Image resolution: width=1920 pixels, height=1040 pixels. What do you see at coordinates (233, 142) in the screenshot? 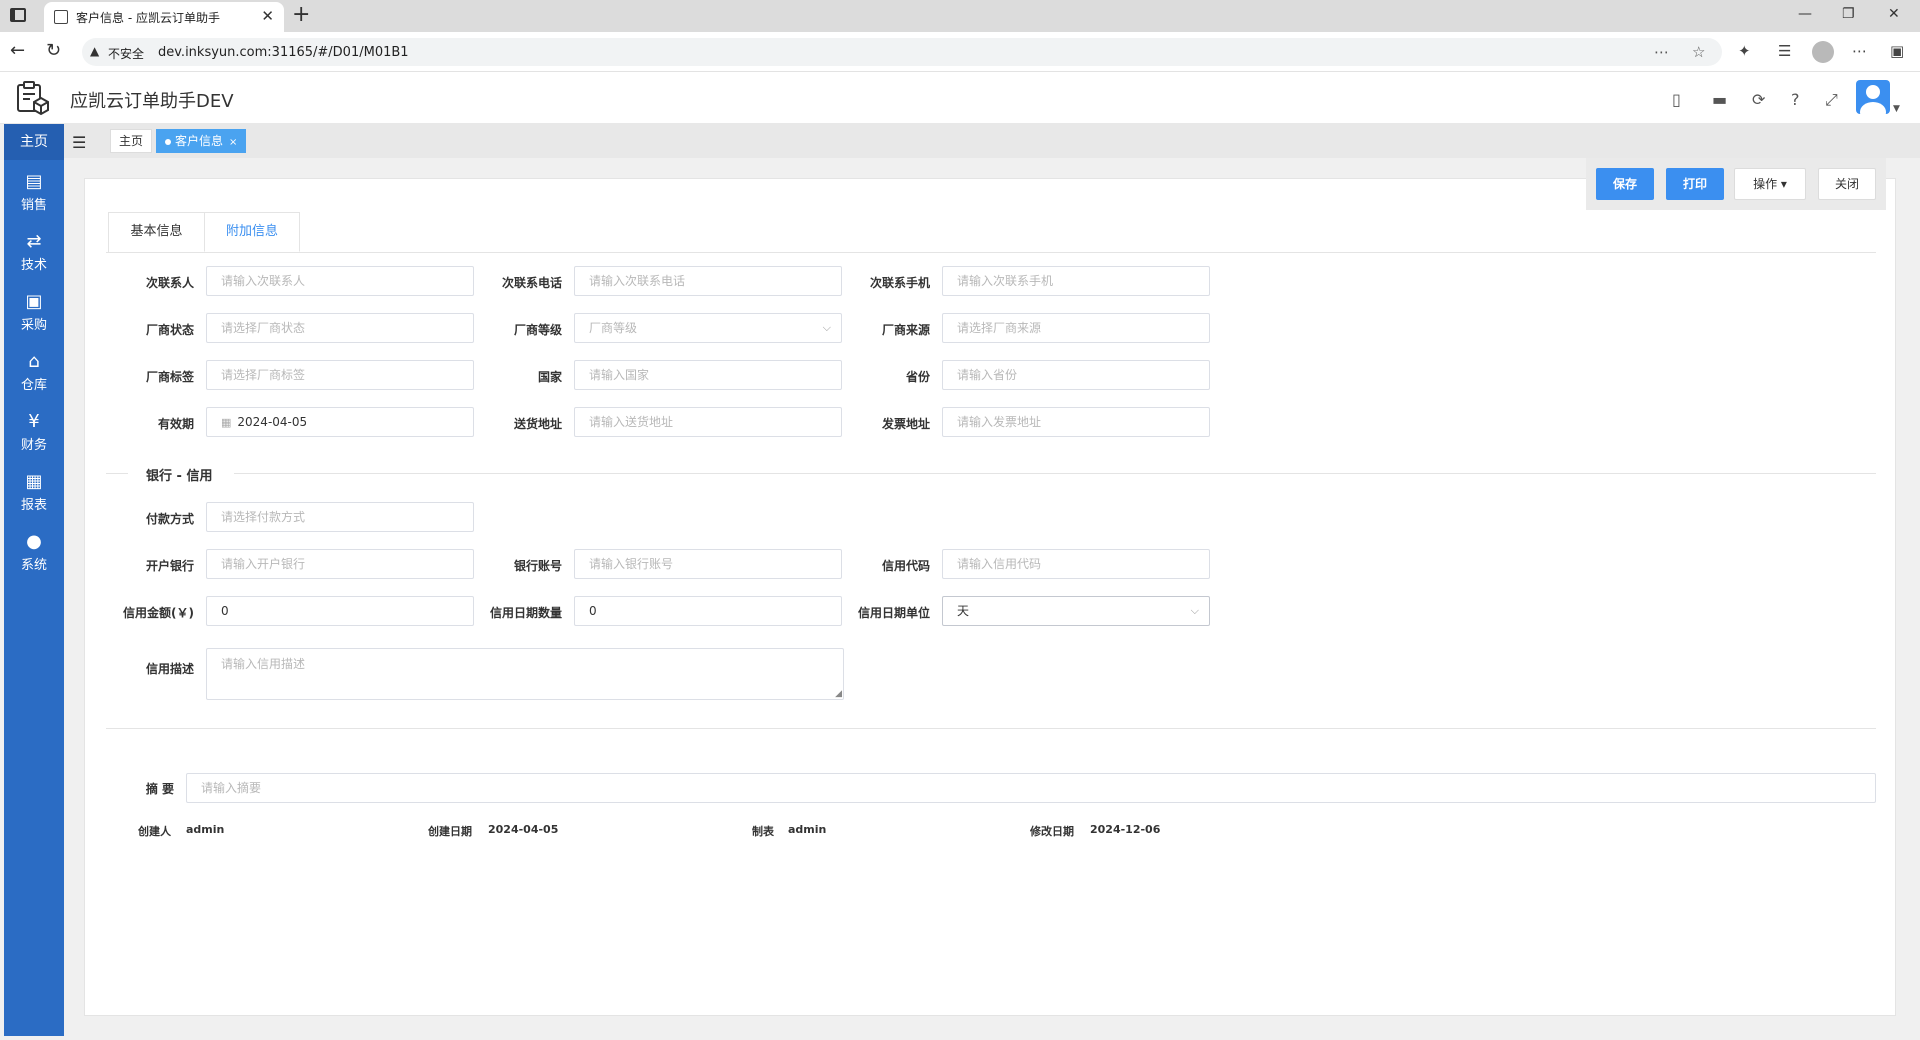
I see `tab-close-icon: ×` at bounding box center [233, 142].